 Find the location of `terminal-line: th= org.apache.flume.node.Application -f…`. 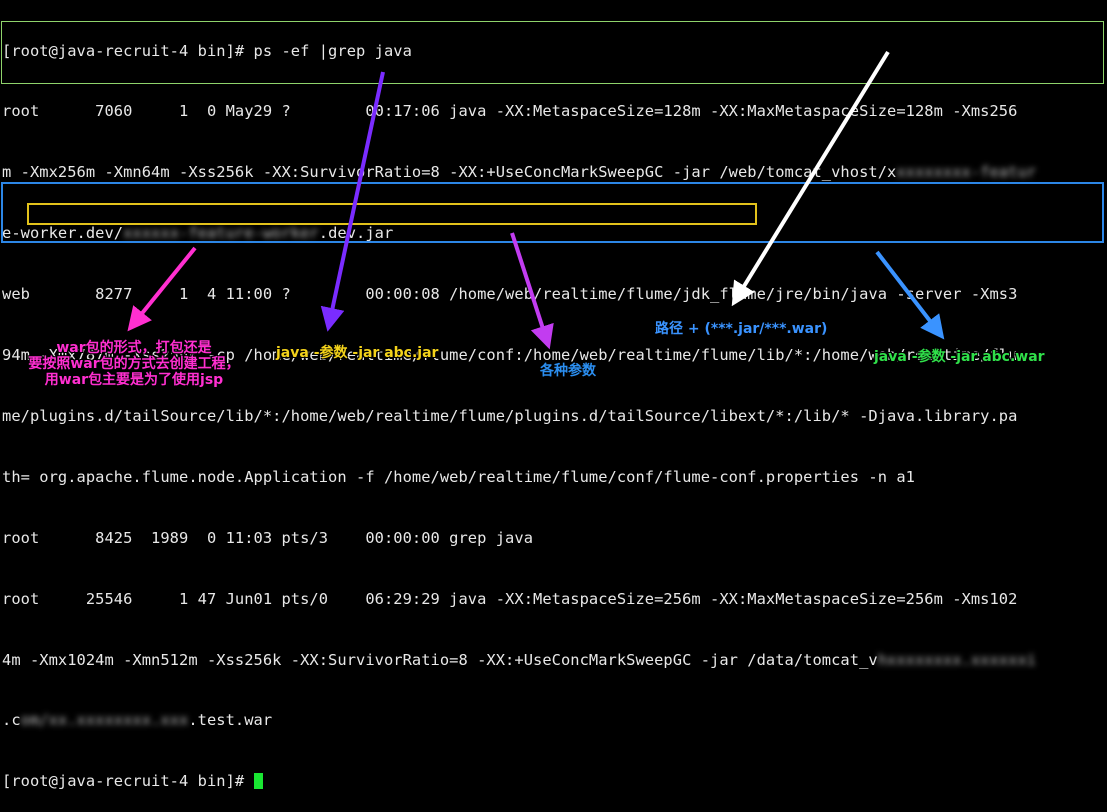

terminal-line: th= org.apache.flume.node.Application -f… is located at coordinates (458, 476).